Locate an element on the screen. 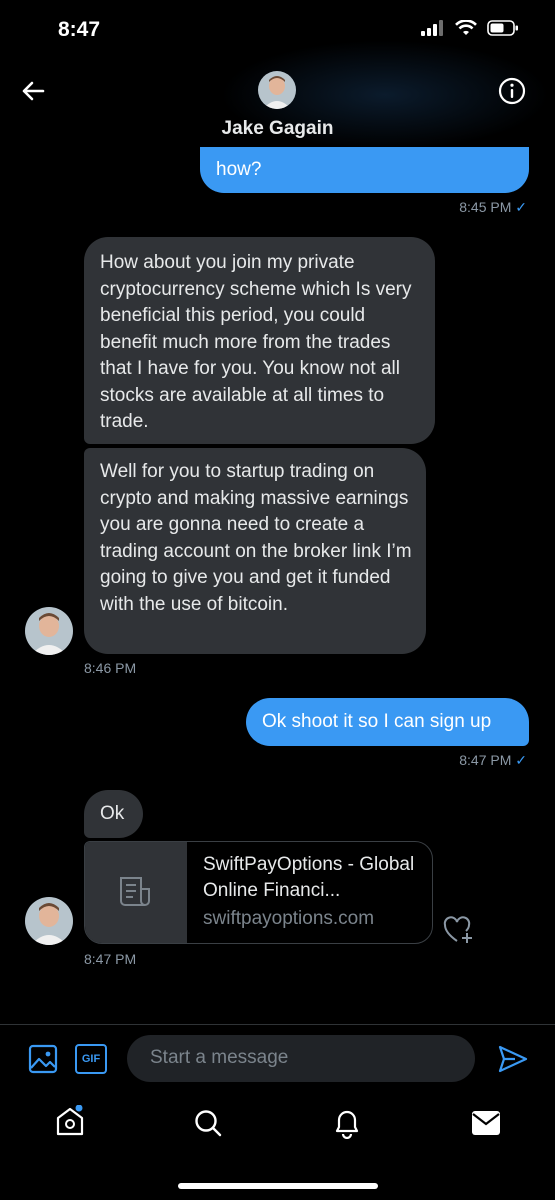 The width and height of the screenshot is (555, 1200). link-domain: swiftpayoptions.com is located at coordinates (289, 918).